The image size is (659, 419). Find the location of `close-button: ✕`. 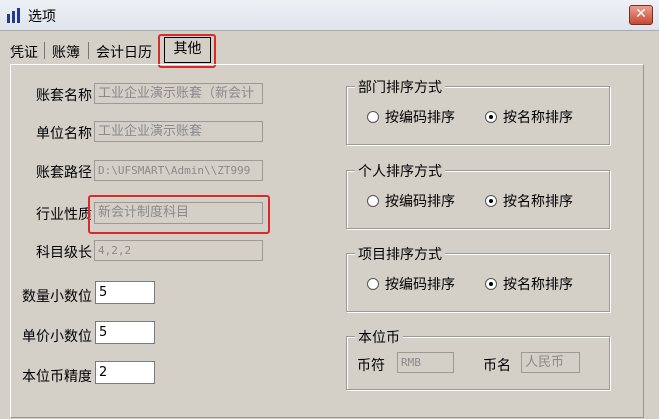

close-button: ✕ is located at coordinates (641, 15).